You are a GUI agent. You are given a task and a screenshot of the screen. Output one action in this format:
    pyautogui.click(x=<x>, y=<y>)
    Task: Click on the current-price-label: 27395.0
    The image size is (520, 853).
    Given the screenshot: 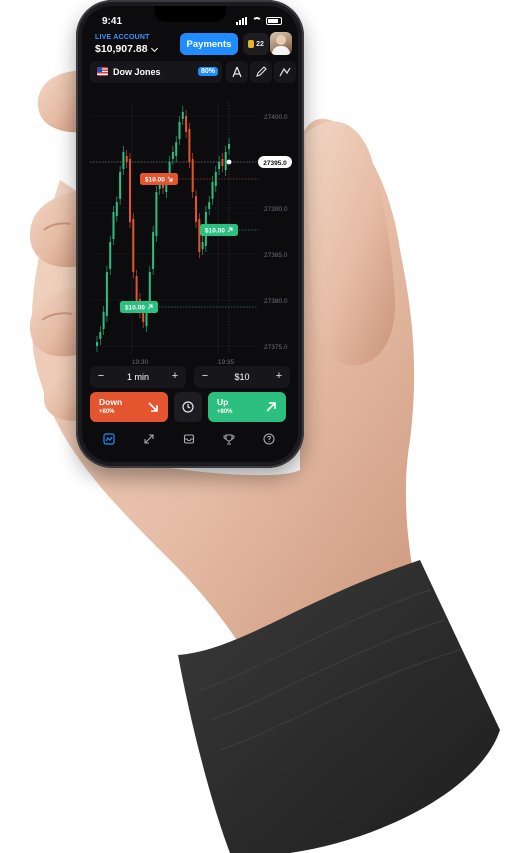 What is the action you would take?
    pyautogui.click(x=275, y=163)
    